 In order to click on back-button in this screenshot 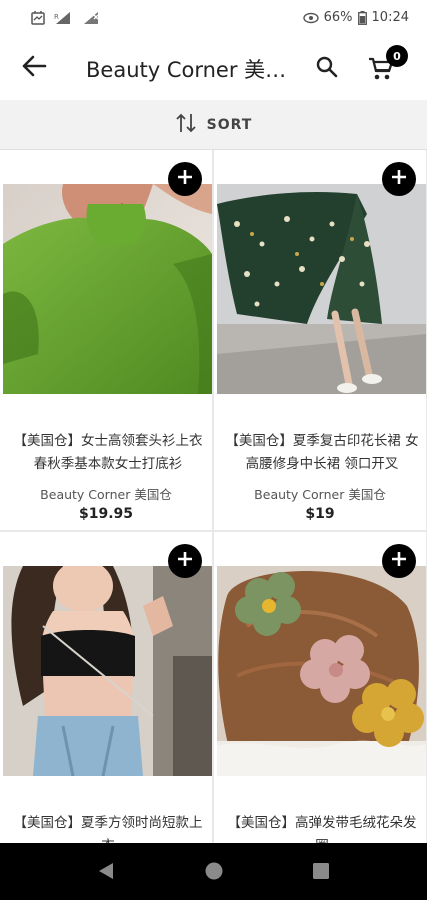, I will do `click(34, 68)`.